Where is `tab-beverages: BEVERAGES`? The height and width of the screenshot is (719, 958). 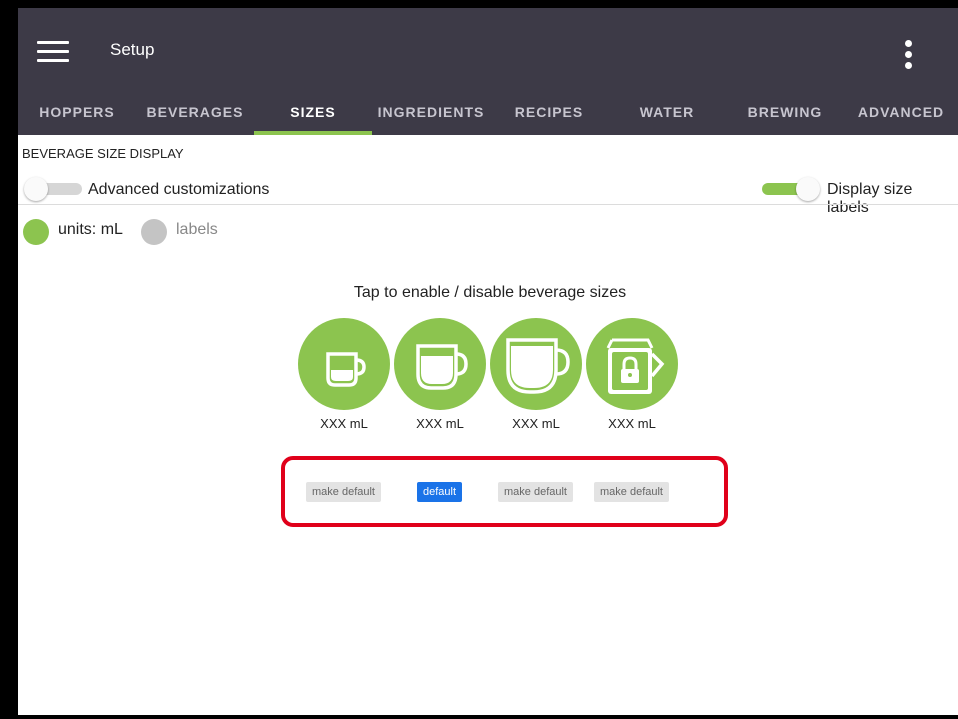 tab-beverages: BEVERAGES is located at coordinates (195, 116).